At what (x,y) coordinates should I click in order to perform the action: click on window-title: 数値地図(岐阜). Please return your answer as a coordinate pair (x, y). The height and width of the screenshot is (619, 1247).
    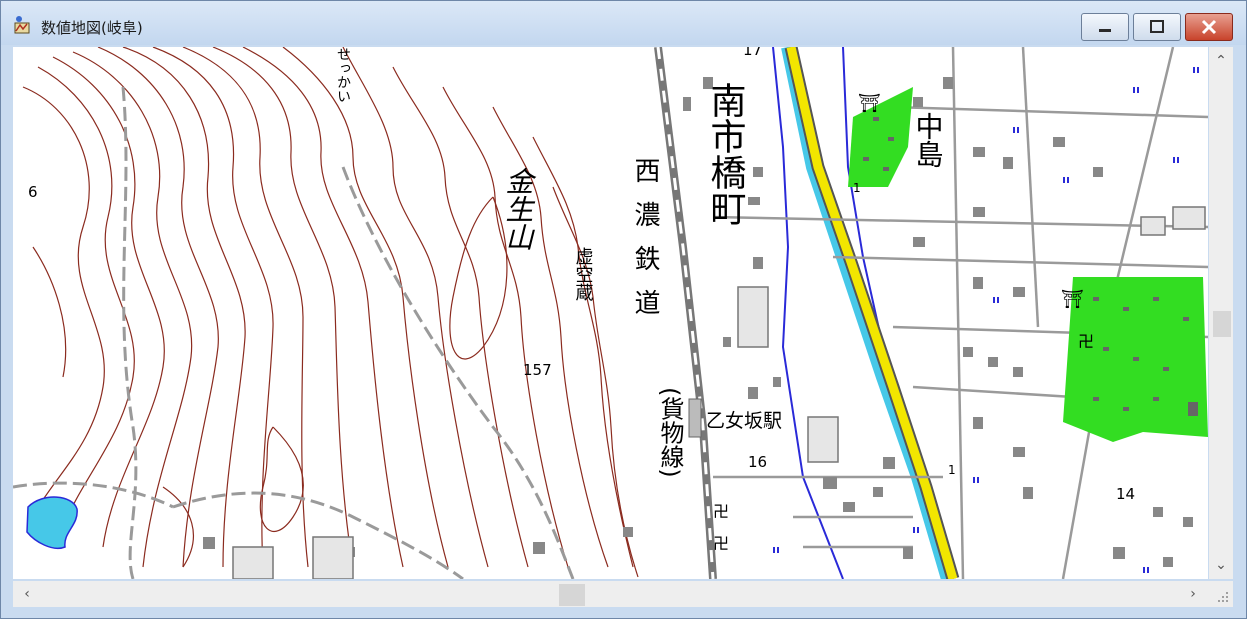
    Looking at the image, I should click on (92, 28).